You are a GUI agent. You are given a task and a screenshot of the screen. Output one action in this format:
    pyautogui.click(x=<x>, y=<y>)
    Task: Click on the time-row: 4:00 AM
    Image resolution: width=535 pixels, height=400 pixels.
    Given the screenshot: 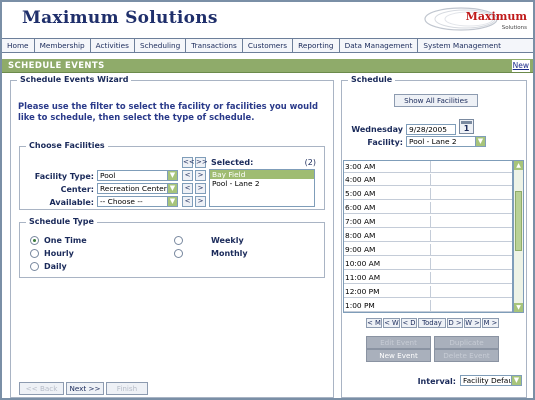 What is the action you would take?
    pyautogui.click(x=428, y=180)
    